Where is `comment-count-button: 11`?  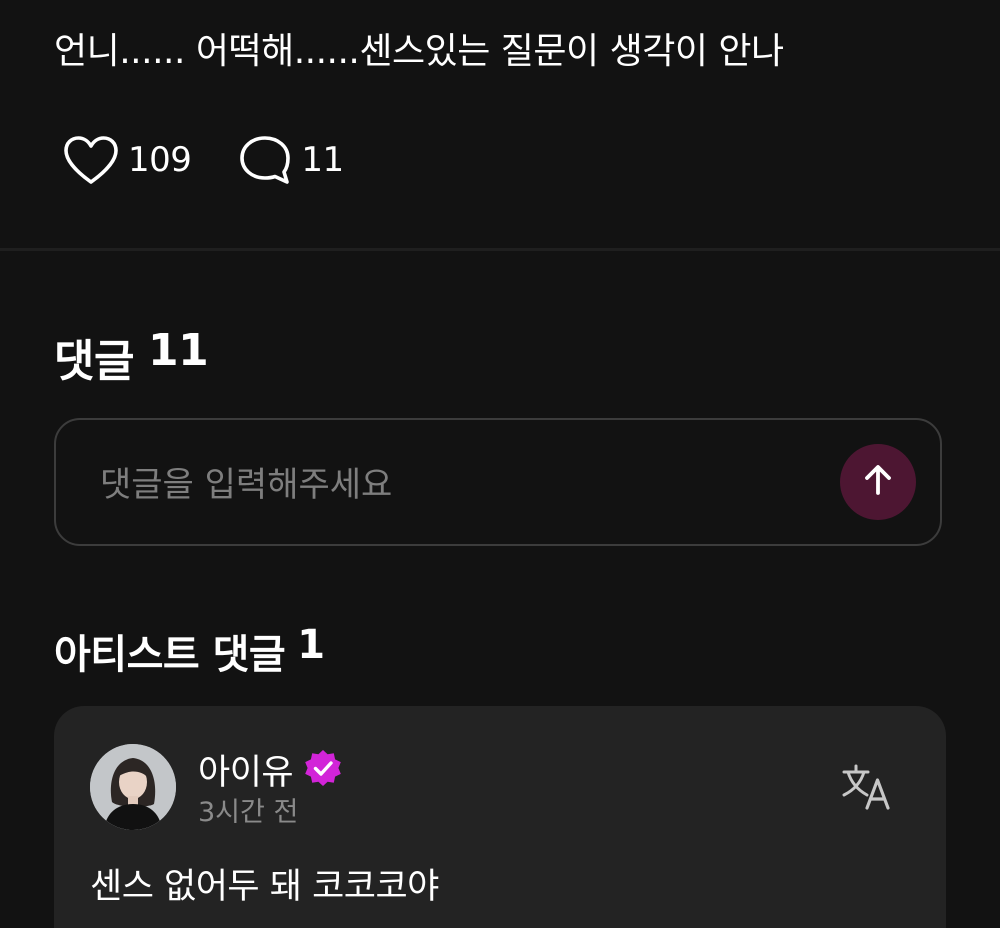
comment-count-button: 11 is located at coordinates (290, 160).